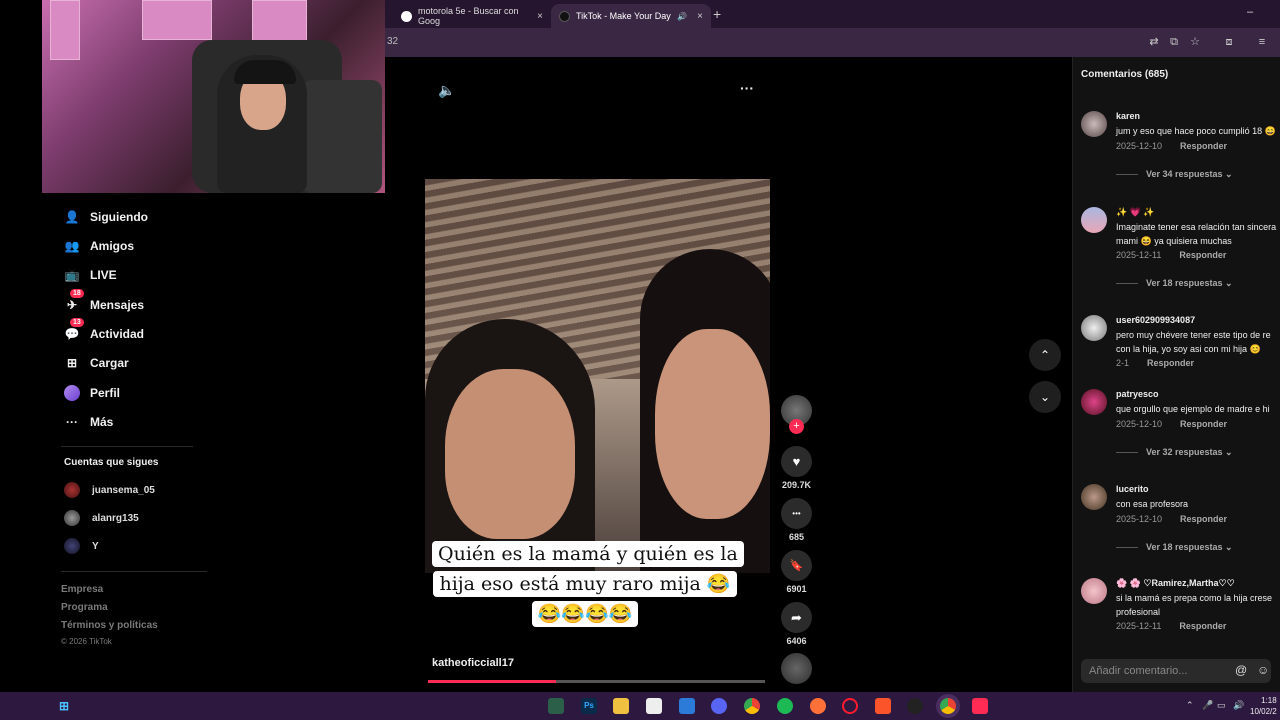 The width and height of the screenshot is (1280, 720). I want to click on video-author: katheoficciall17, so click(473, 663).